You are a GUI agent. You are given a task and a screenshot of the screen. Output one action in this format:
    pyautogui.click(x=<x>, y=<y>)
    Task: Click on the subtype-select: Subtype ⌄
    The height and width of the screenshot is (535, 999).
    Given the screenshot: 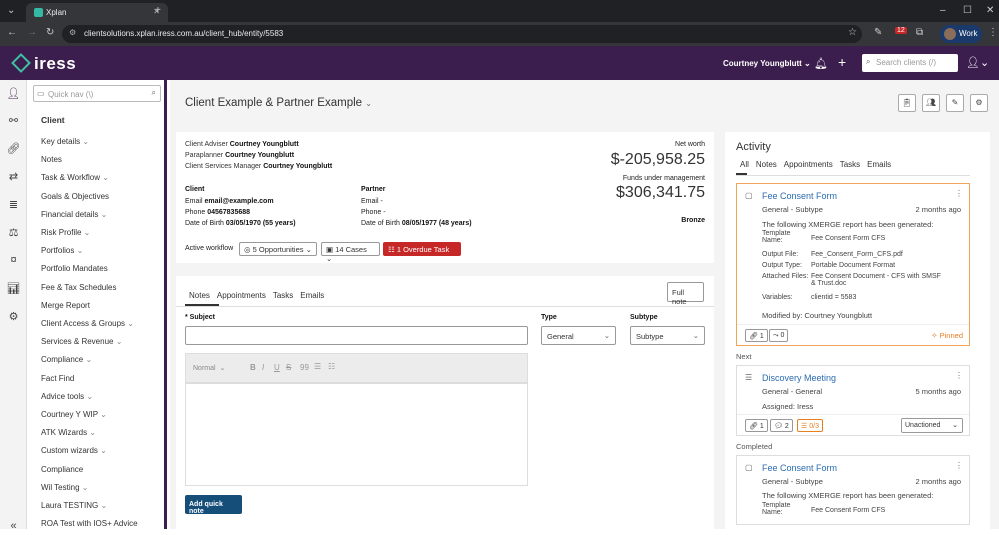 What is the action you would take?
    pyautogui.click(x=667, y=335)
    